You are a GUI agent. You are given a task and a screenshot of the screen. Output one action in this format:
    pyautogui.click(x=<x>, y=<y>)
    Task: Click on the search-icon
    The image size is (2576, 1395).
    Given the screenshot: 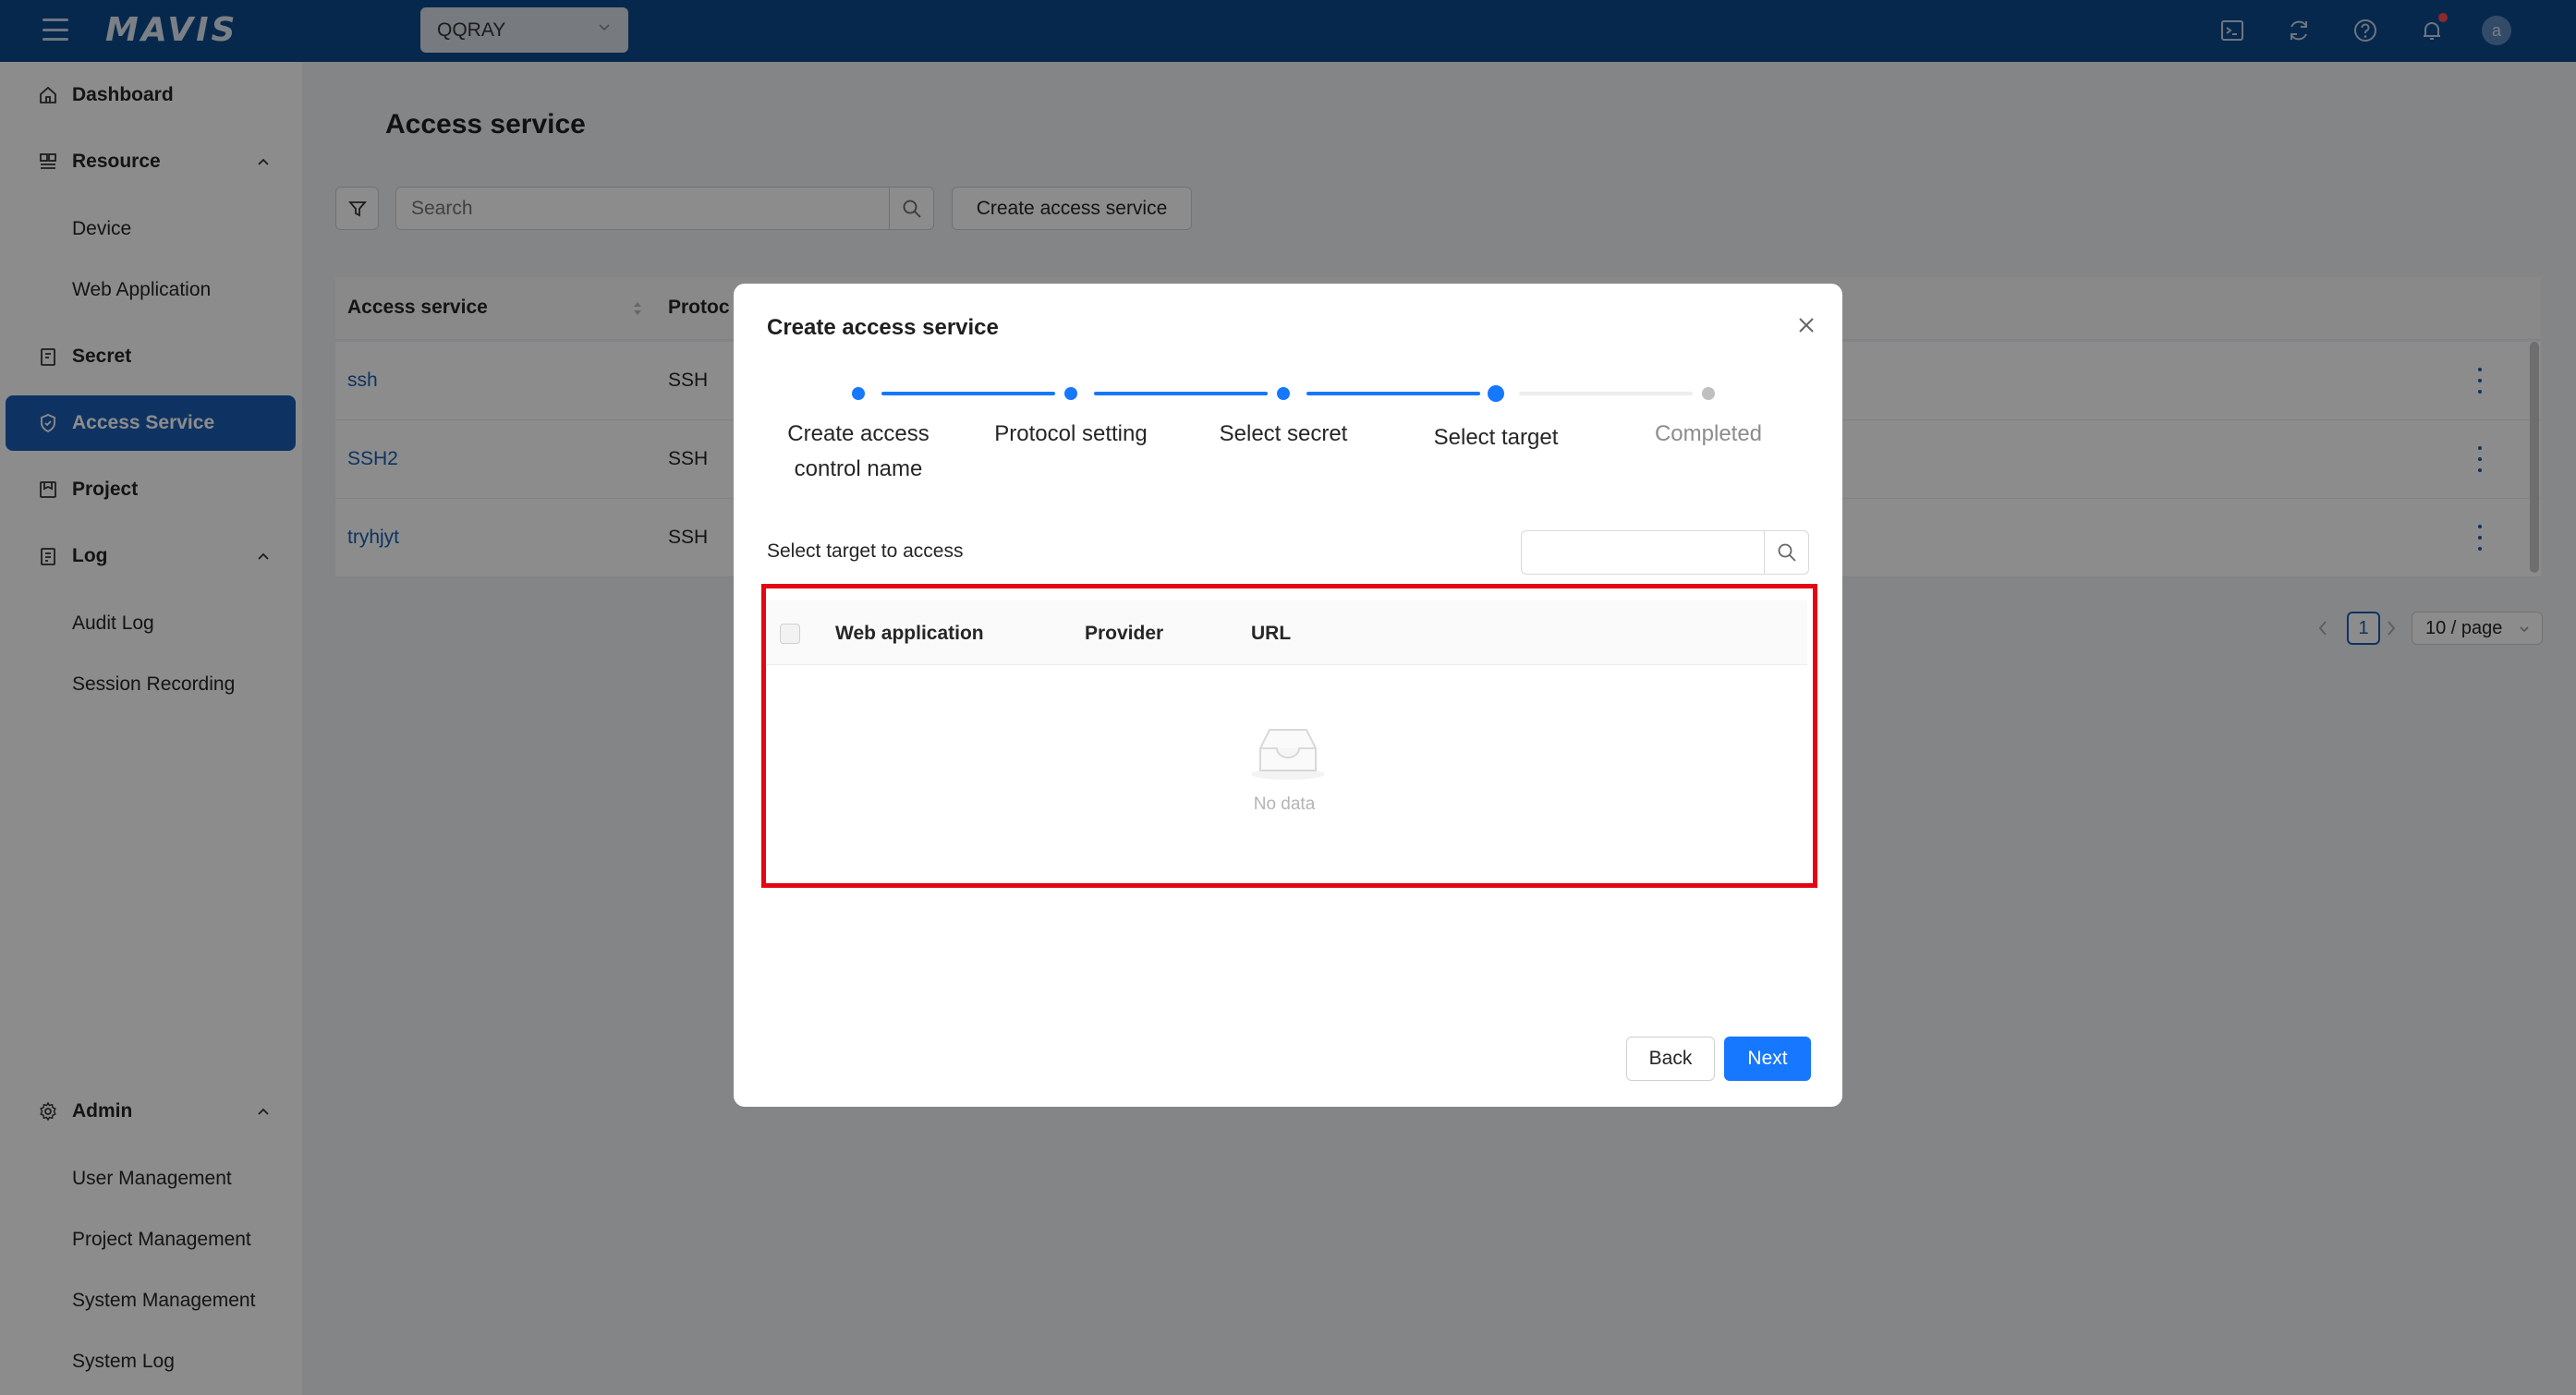 What is the action you would take?
    pyautogui.click(x=1787, y=553)
    